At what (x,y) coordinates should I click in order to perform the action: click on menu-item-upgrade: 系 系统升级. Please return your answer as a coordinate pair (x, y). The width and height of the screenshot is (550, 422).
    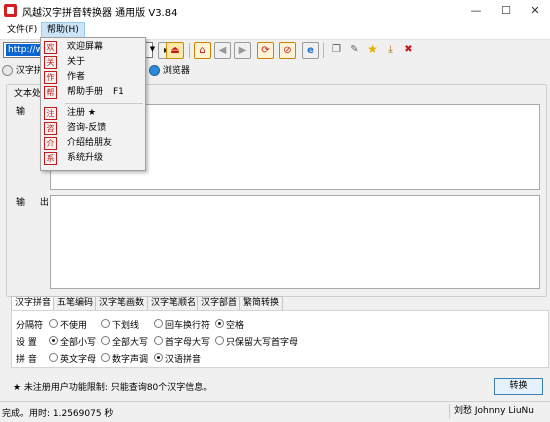
    Looking at the image, I should click on (93, 158).